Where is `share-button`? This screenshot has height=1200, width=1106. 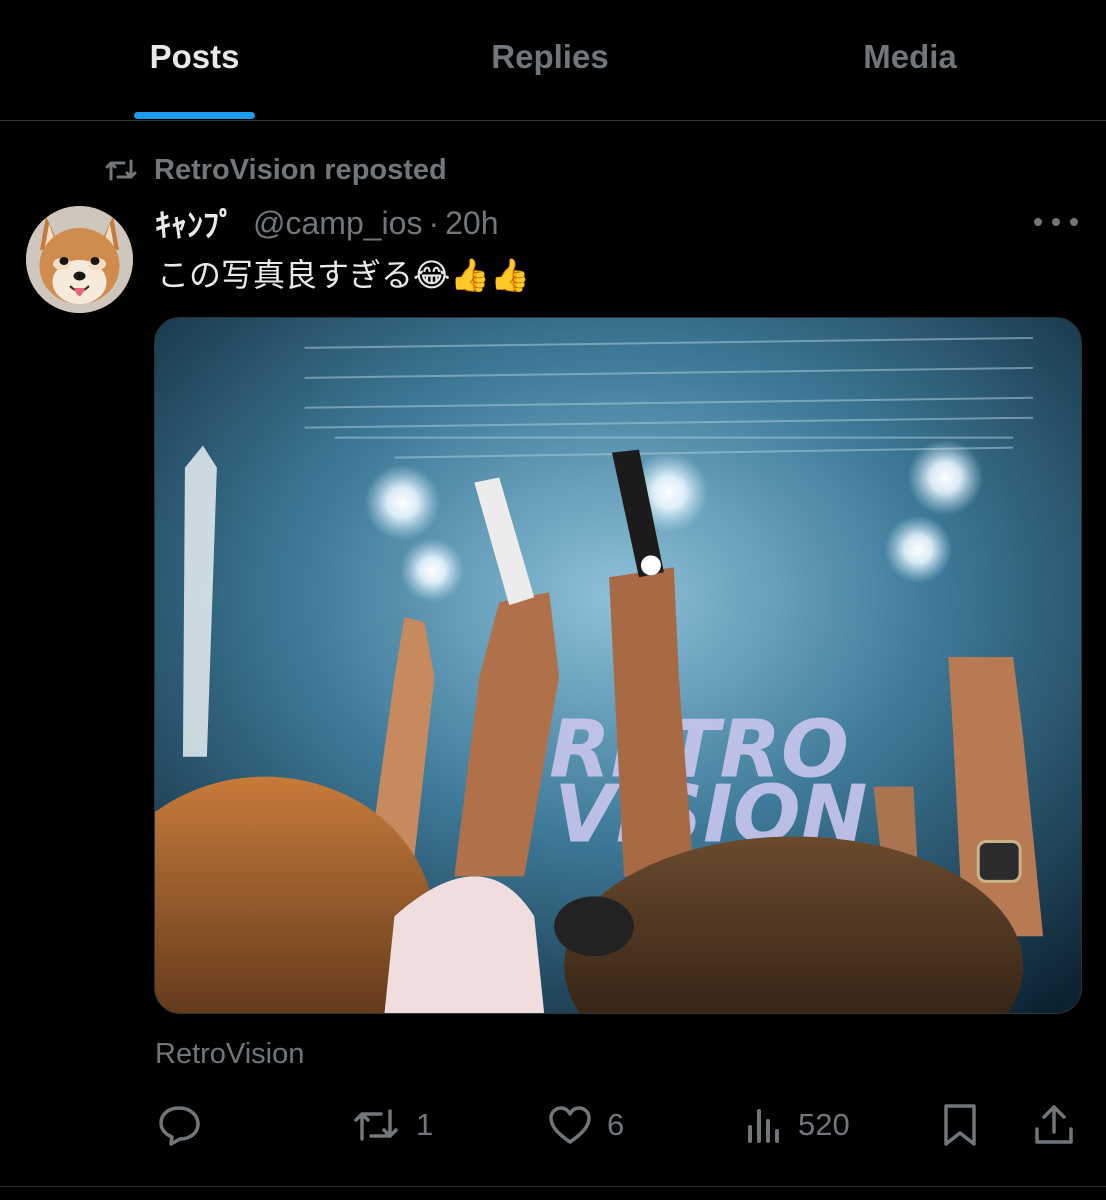
share-button is located at coordinates (1054, 1125).